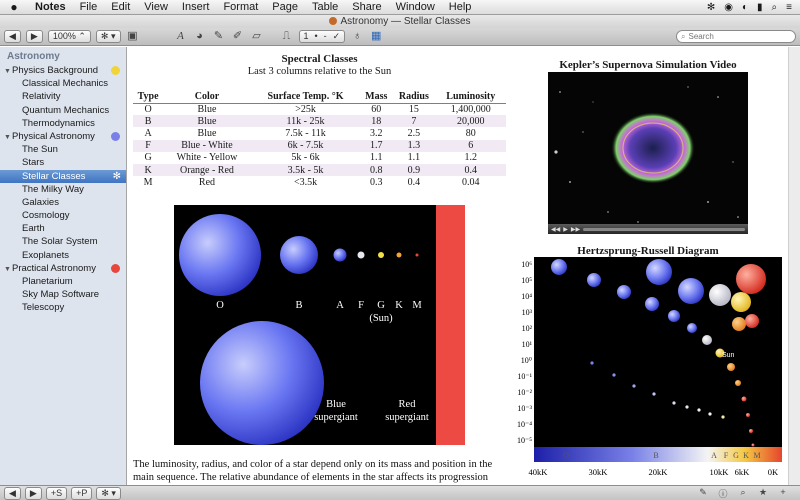 Image resolution: width=800 pixels, height=500 pixels. What do you see at coordinates (148, 121) in the screenshot?
I see `table-cell: B` at bounding box center [148, 121].